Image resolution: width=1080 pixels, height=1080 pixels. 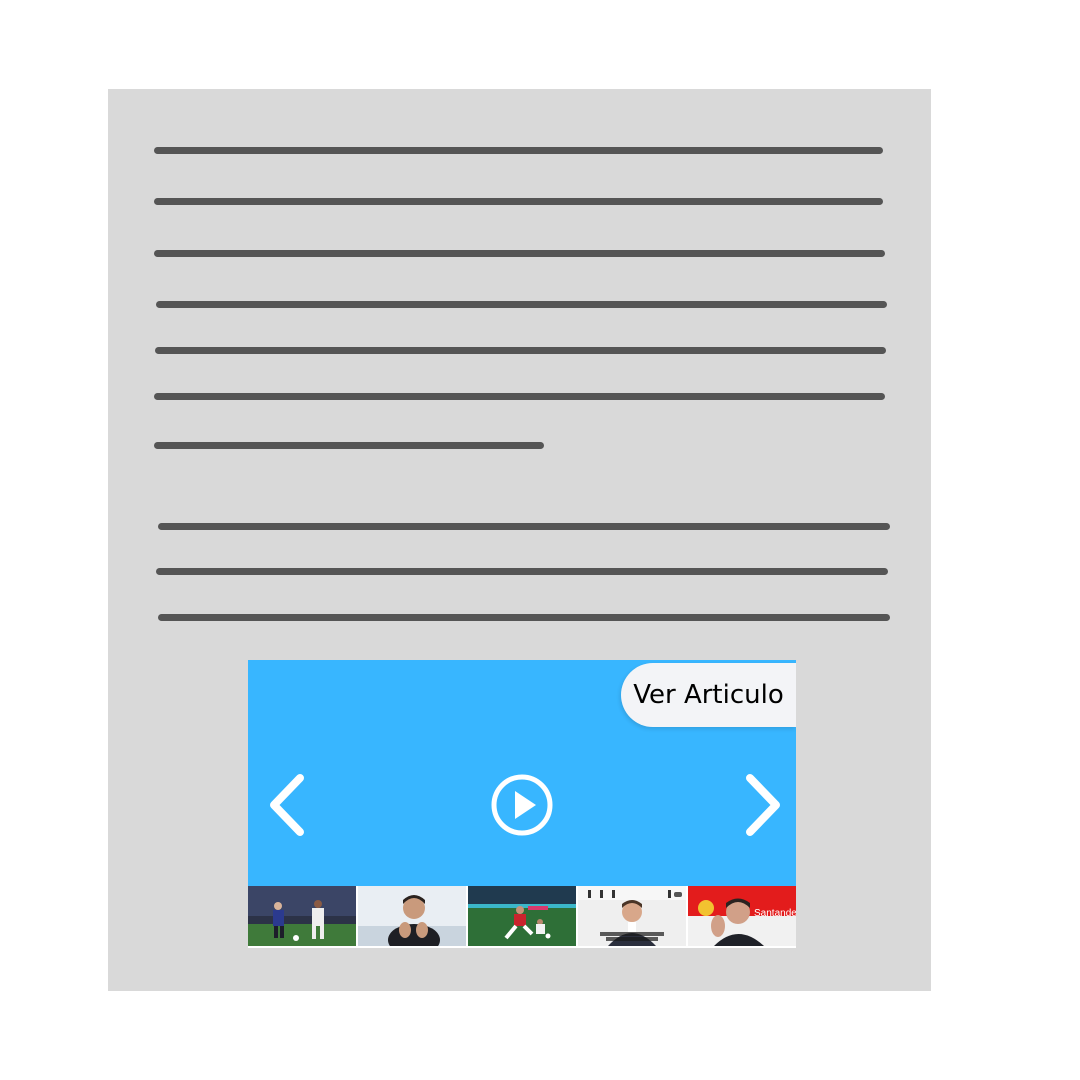 I want to click on previous-button, so click(x=289, y=805).